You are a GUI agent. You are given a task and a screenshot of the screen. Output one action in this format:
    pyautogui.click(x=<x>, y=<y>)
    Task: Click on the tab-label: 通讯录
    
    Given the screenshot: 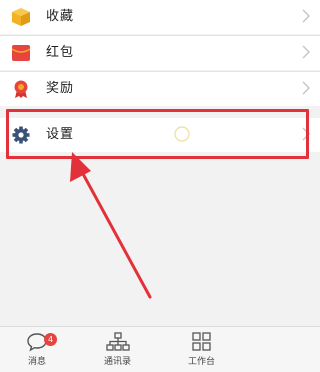 What is the action you would take?
    pyautogui.click(x=118, y=362)
    